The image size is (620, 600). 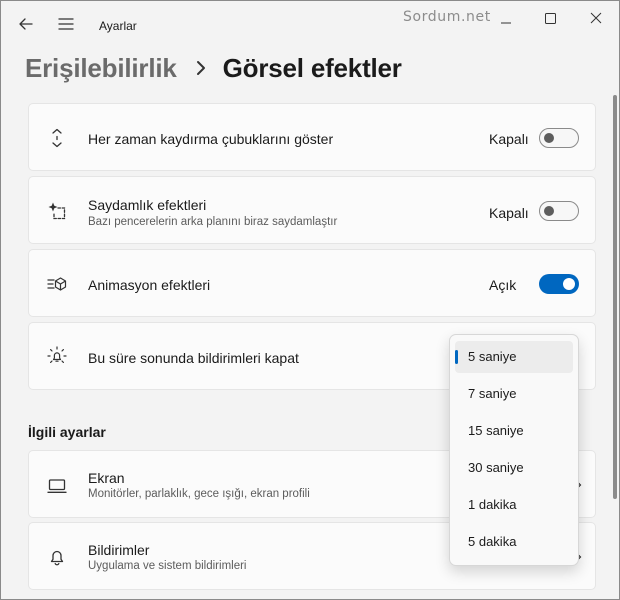 What do you see at coordinates (200, 68) in the screenshot?
I see `chevron-right-icon` at bounding box center [200, 68].